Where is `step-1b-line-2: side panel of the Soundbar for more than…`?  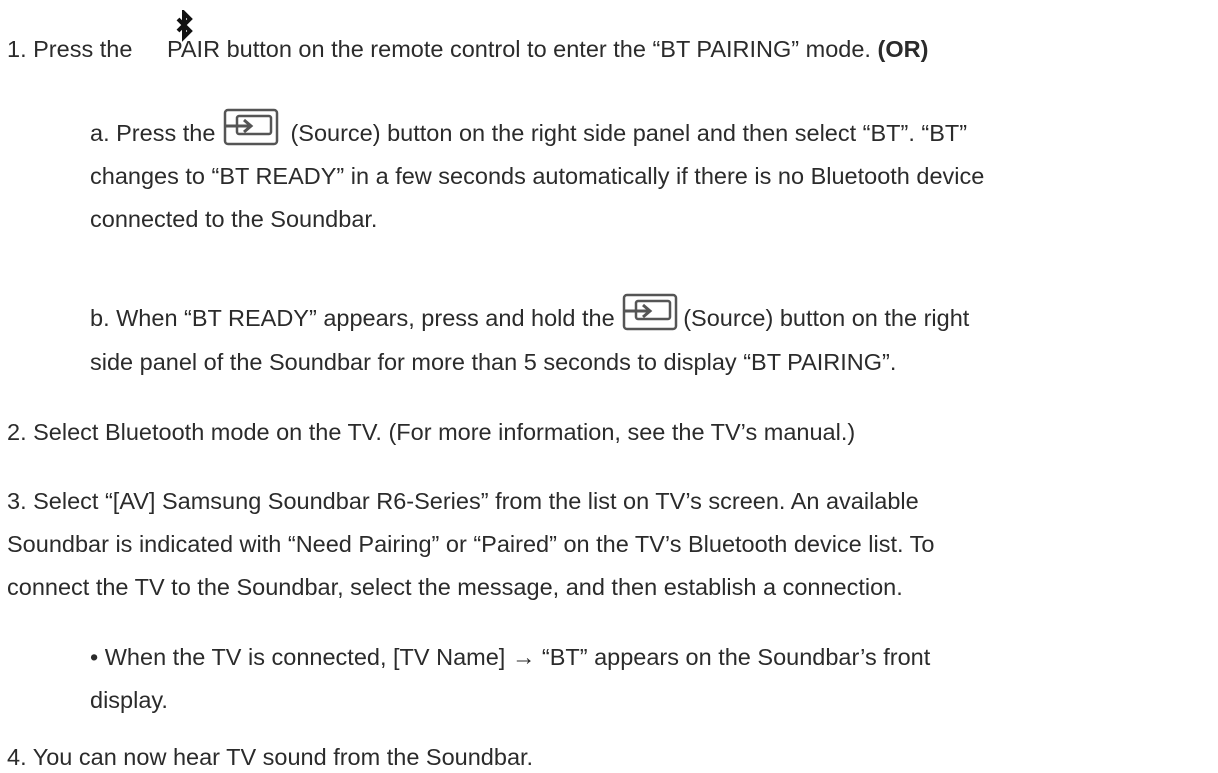 step-1b-line-2: side panel of the Soundbar for more than… is located at coordinates (493, 362).